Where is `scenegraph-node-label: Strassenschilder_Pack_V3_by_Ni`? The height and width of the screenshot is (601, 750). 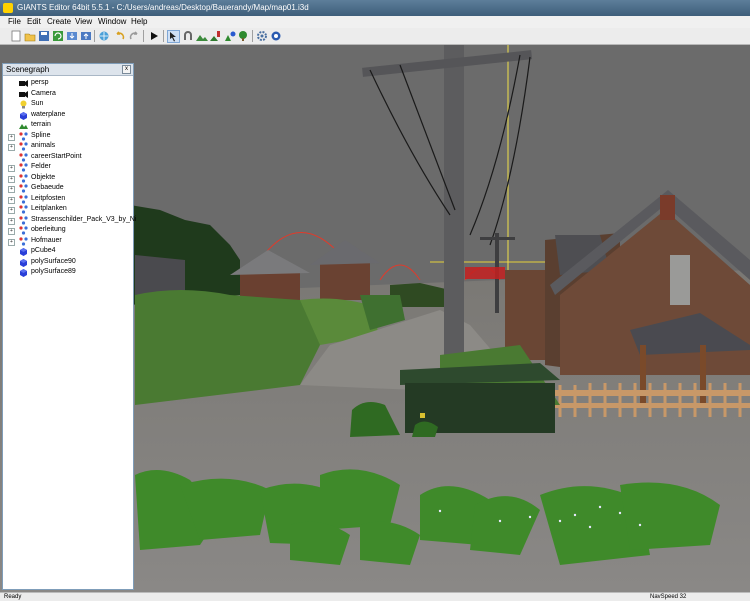 scenegraph-node-label: Strassenschilder_Pack_V3_by_Ni is located at coordinates (84, 219).